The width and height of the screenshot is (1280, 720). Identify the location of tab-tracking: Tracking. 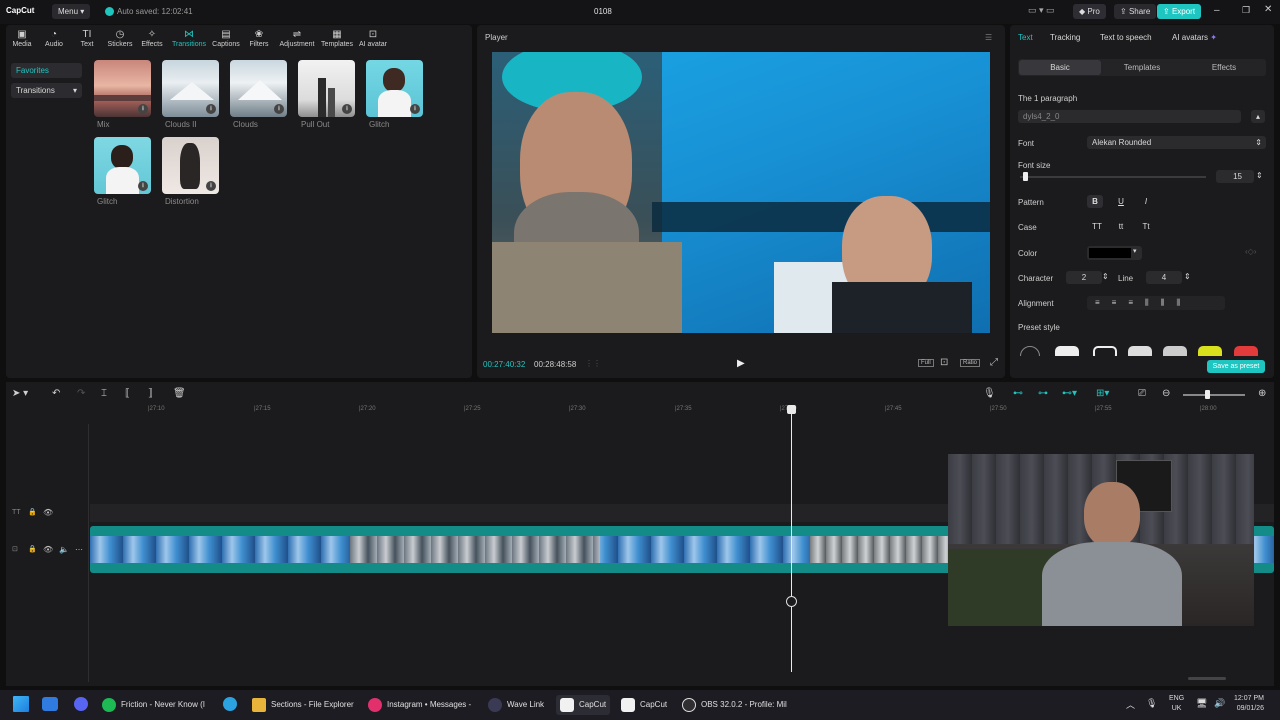
(1065, 37).